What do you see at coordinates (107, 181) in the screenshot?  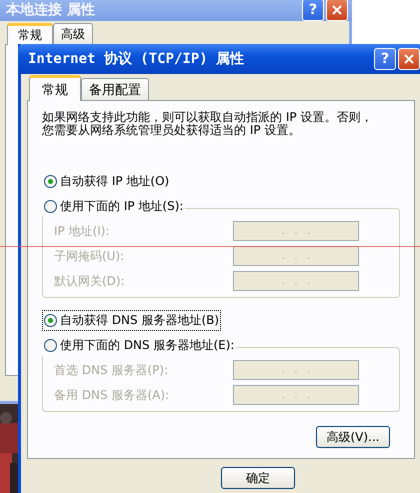 I see `radio-option: 自动获得 IP 地址(O)` at bounding box center [107, 181].